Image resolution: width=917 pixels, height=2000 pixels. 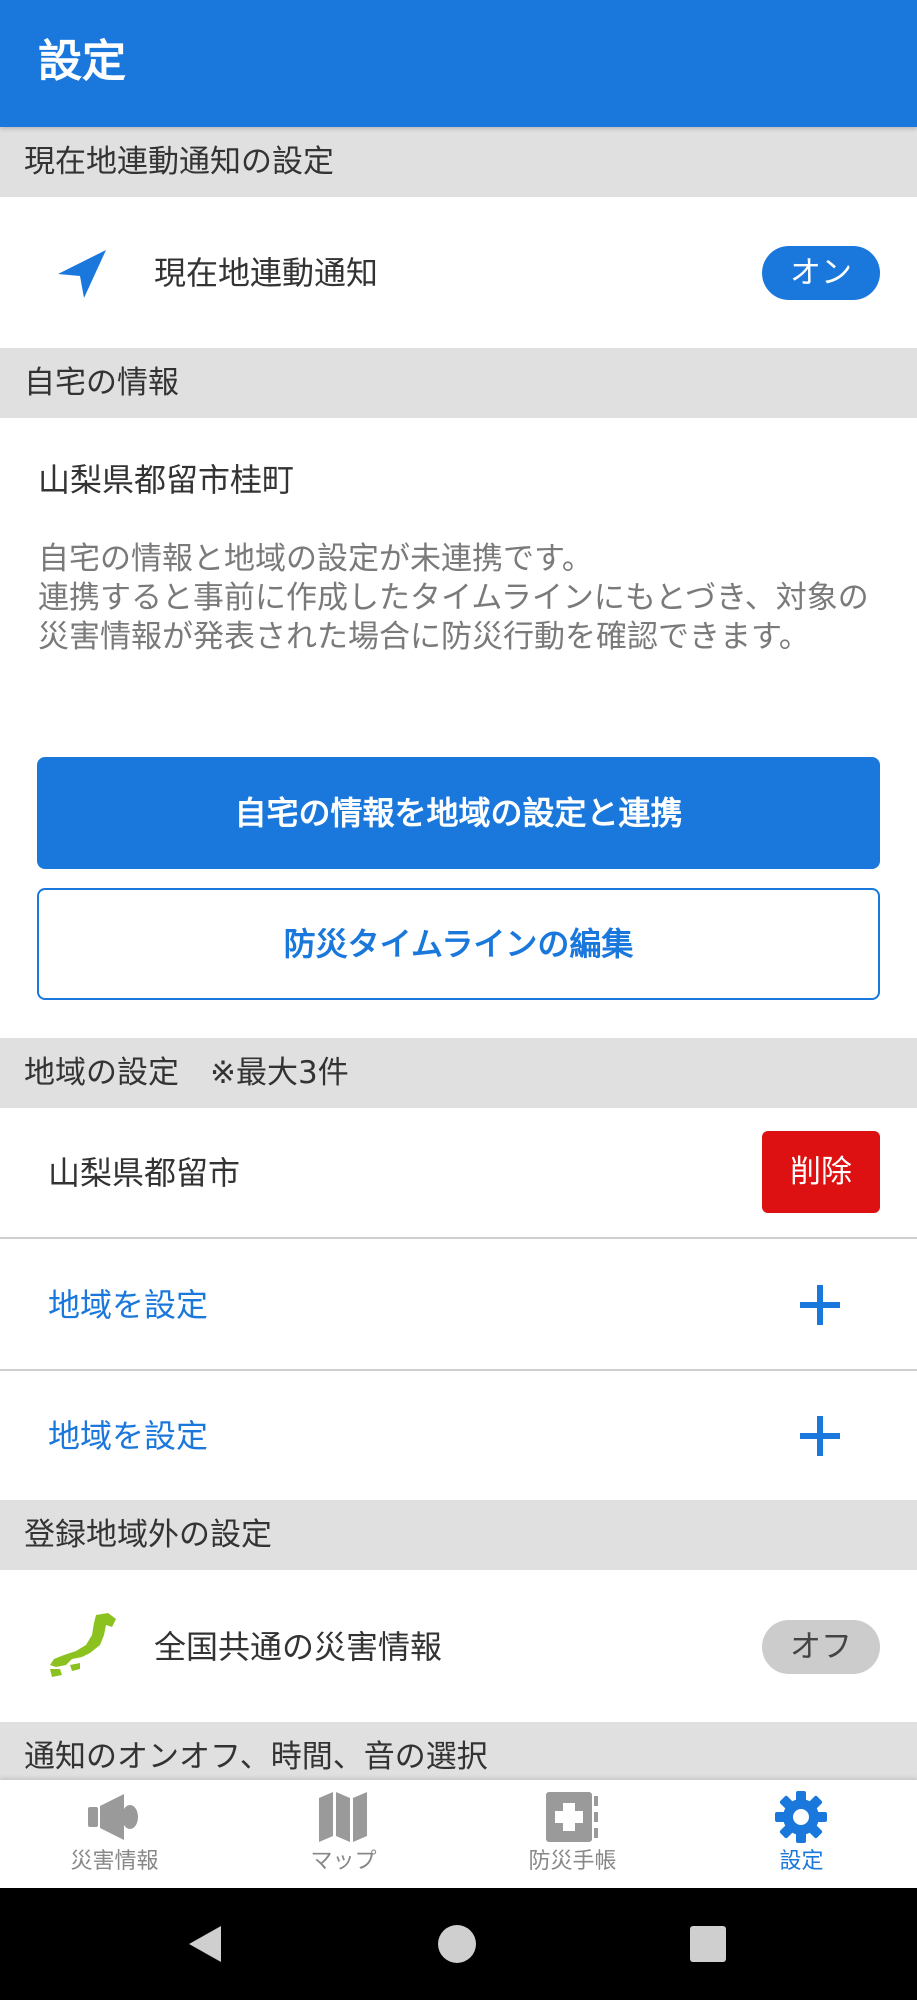 What do you see at coordinates (458, 1535) in the screenshot?
I see `section-header-outside: 登録地域外の設定` at bounding box center [458, 1535].